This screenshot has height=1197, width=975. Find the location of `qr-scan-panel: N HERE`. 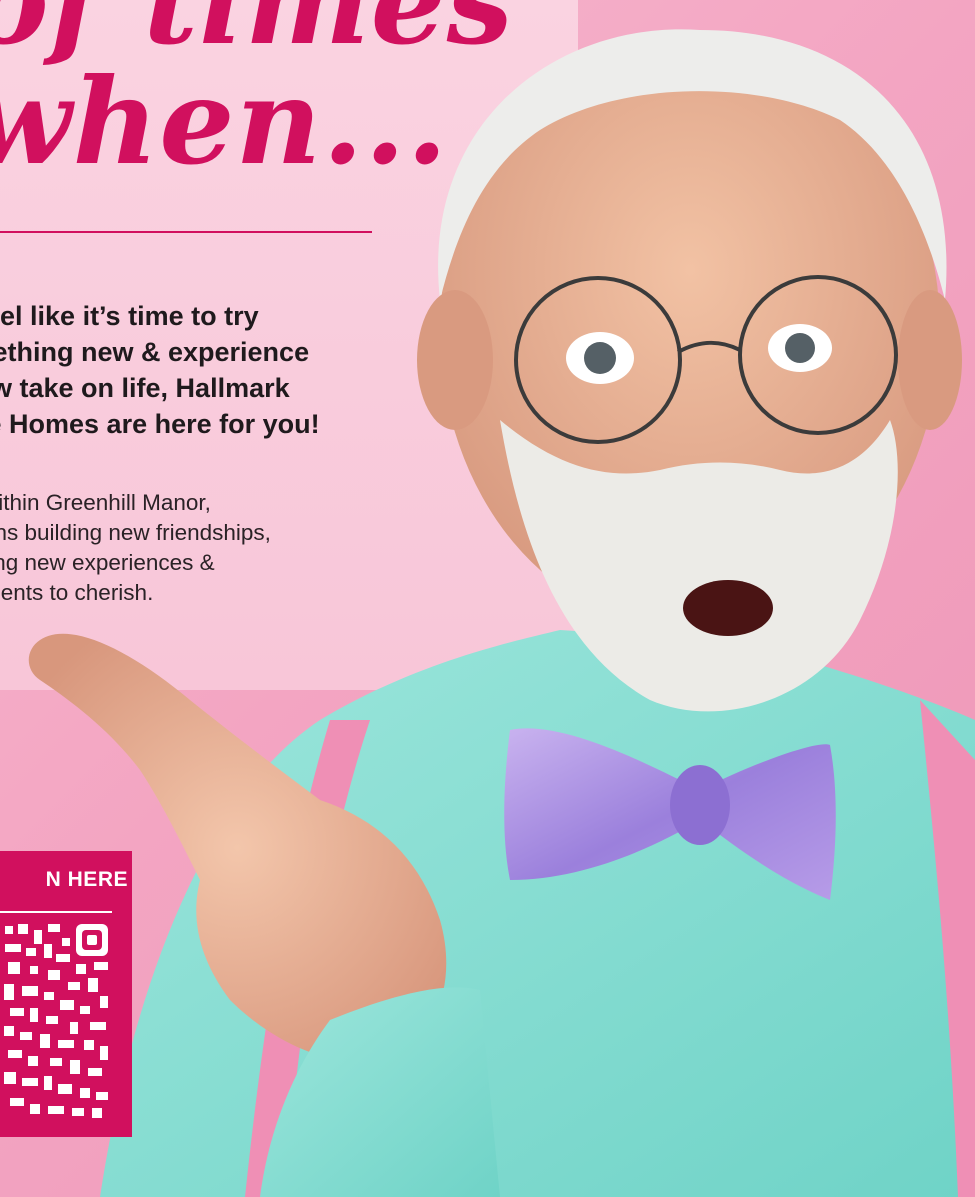

qr-scan-panel: N HERE is located at coordinates (66, 994).